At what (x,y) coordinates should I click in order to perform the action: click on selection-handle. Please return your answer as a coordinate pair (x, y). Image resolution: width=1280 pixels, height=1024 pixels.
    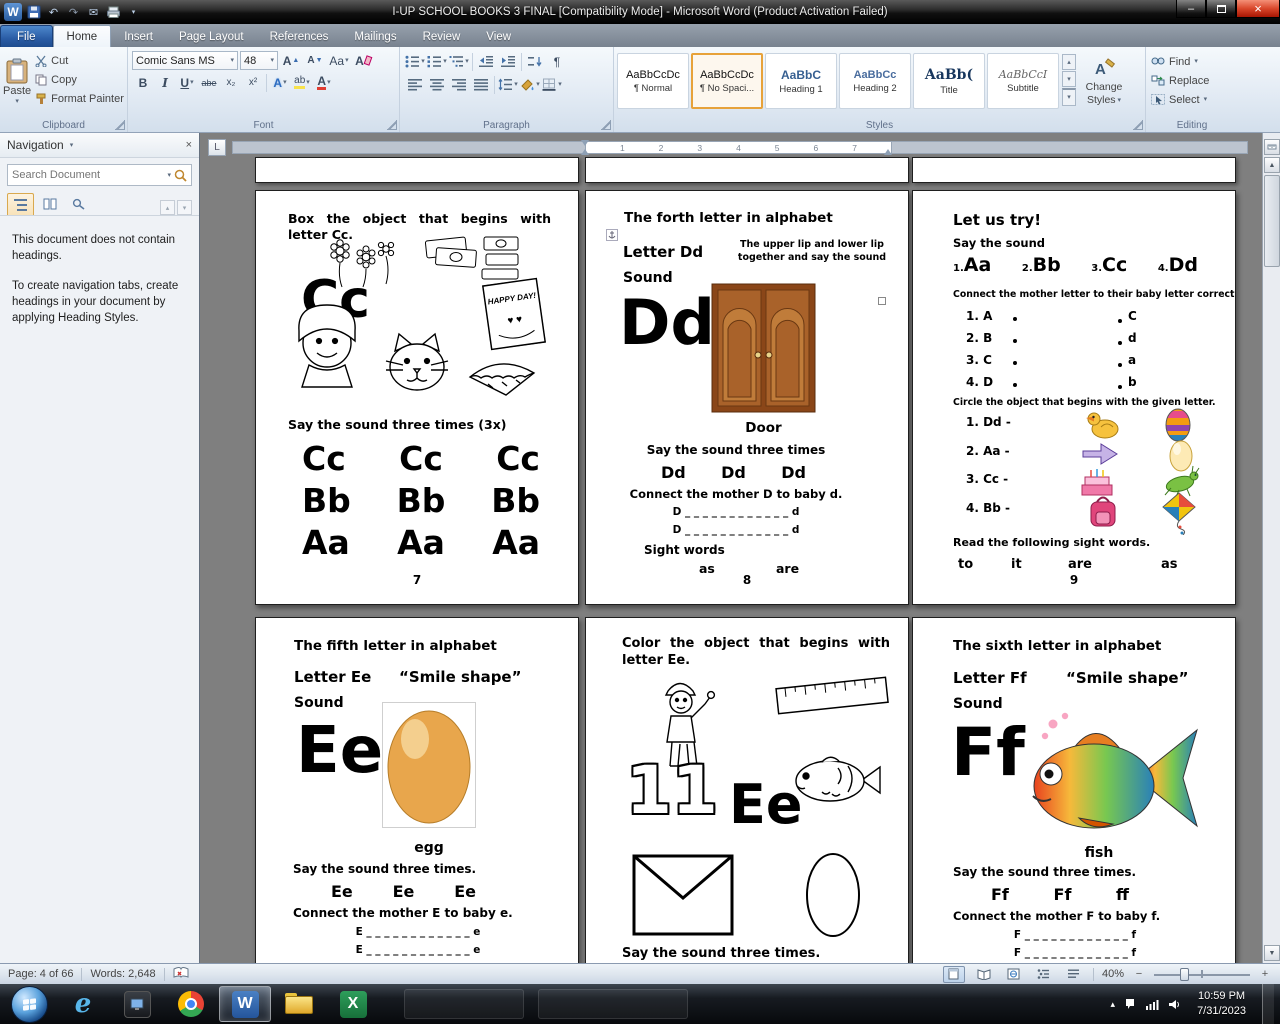
    Looking at the image, I should click on (882, 301).